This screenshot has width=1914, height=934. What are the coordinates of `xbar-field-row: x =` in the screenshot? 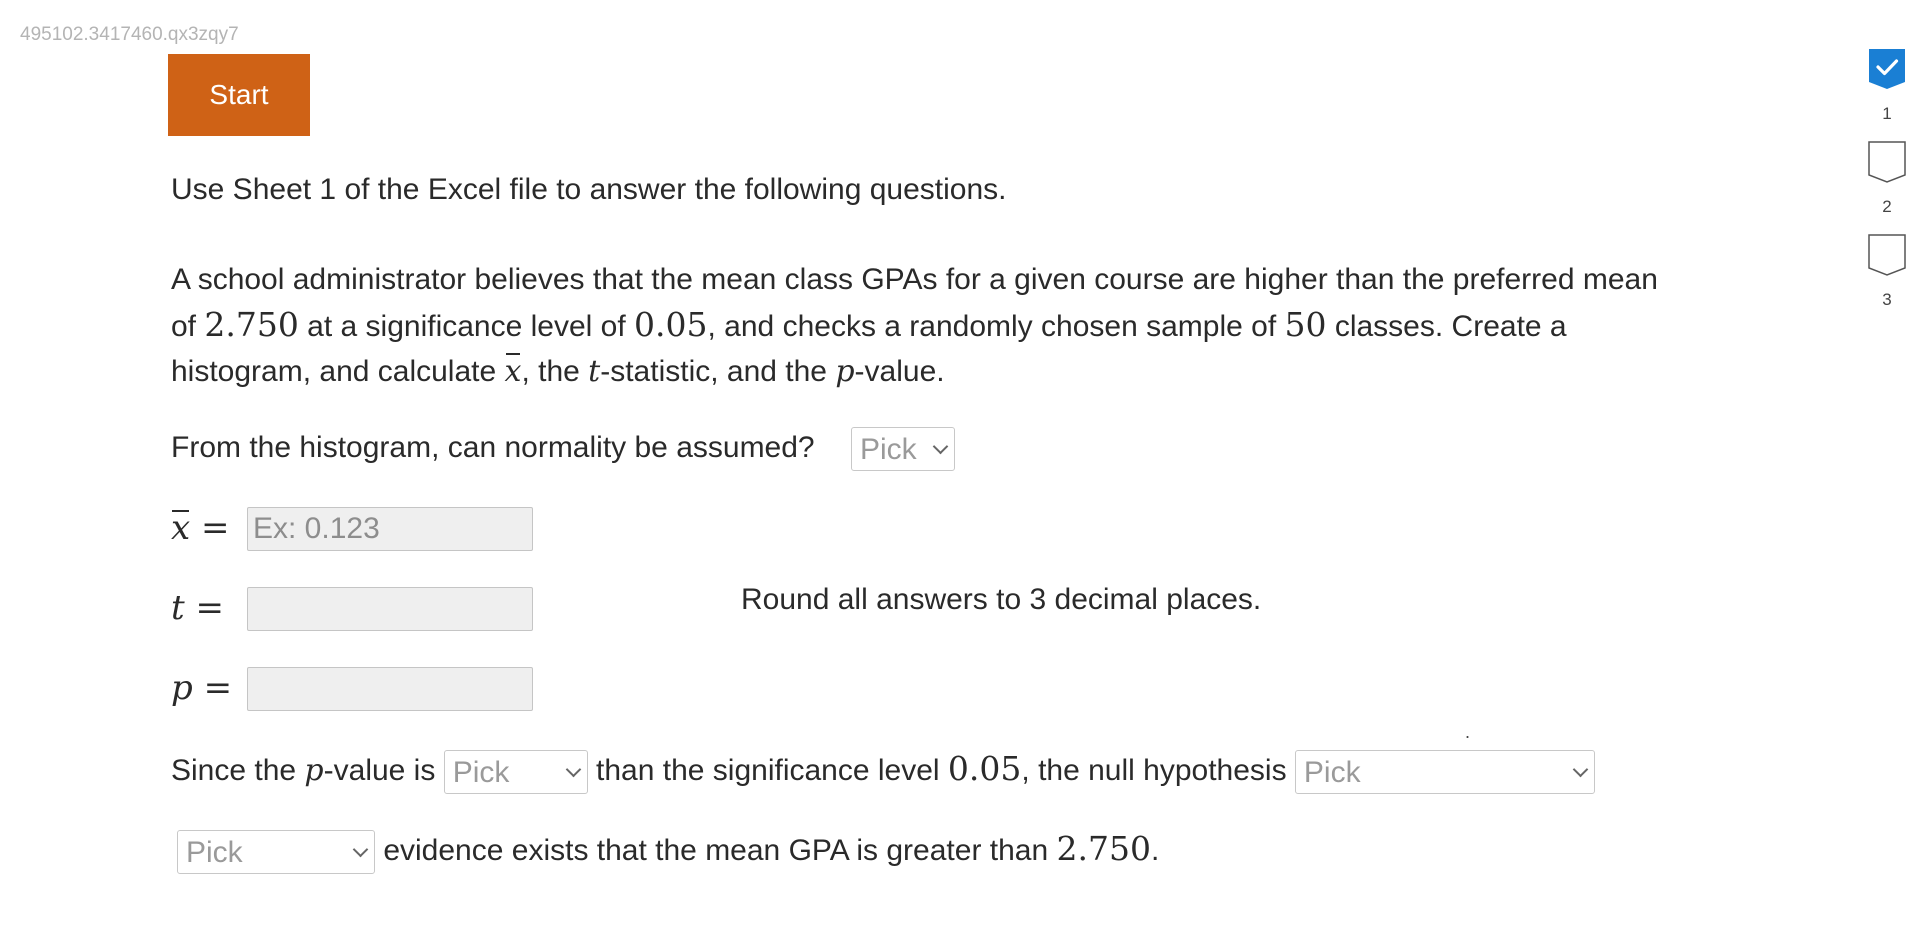 It's located at (352, 528).